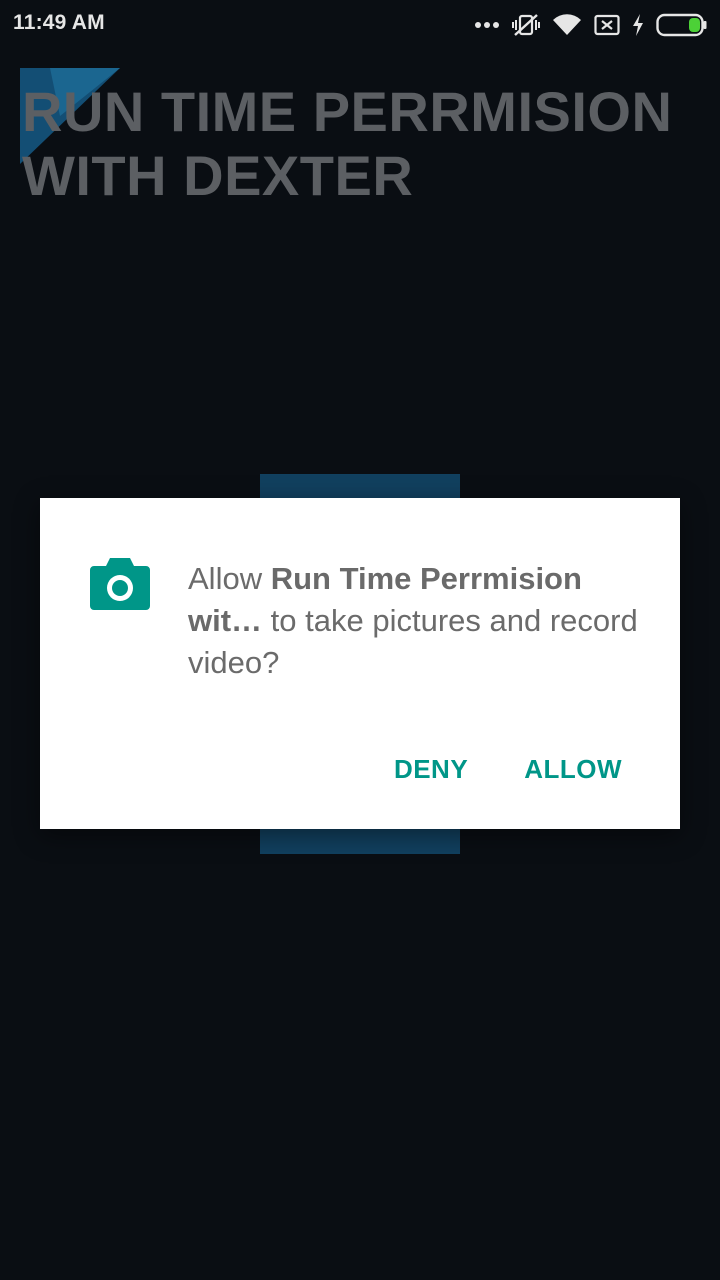  I want to click on dialog-actions: DENY ALLOW, so click(508, 769).